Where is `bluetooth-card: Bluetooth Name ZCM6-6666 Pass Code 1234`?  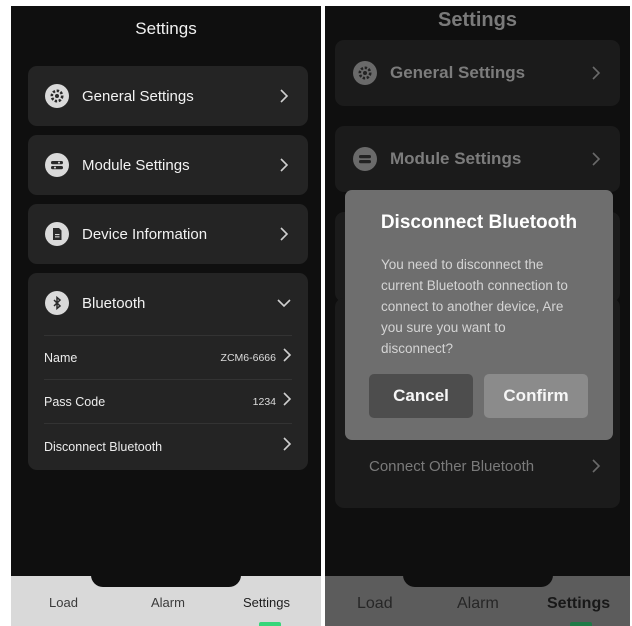
bluetooth-card: Bluetooth Name ZCM6-6666 Pass Code 1234 is located at coordinates (168, 371).